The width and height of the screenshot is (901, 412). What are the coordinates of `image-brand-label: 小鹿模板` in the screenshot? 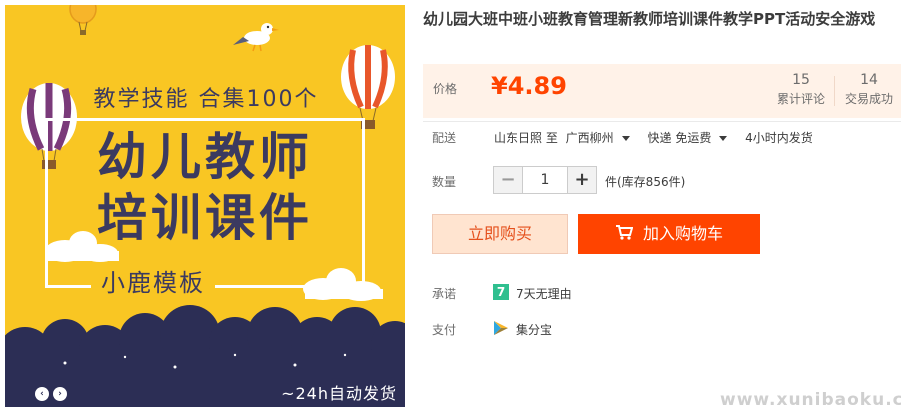 It's located at (153, 280).